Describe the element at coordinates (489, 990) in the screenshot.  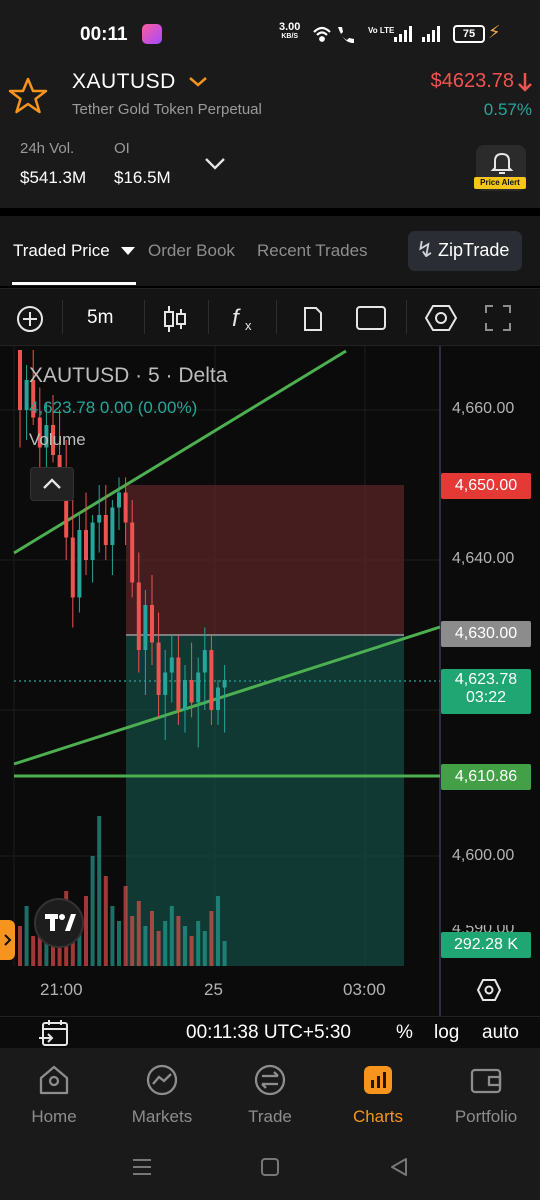
I see `axis-settings-icon` at that location.